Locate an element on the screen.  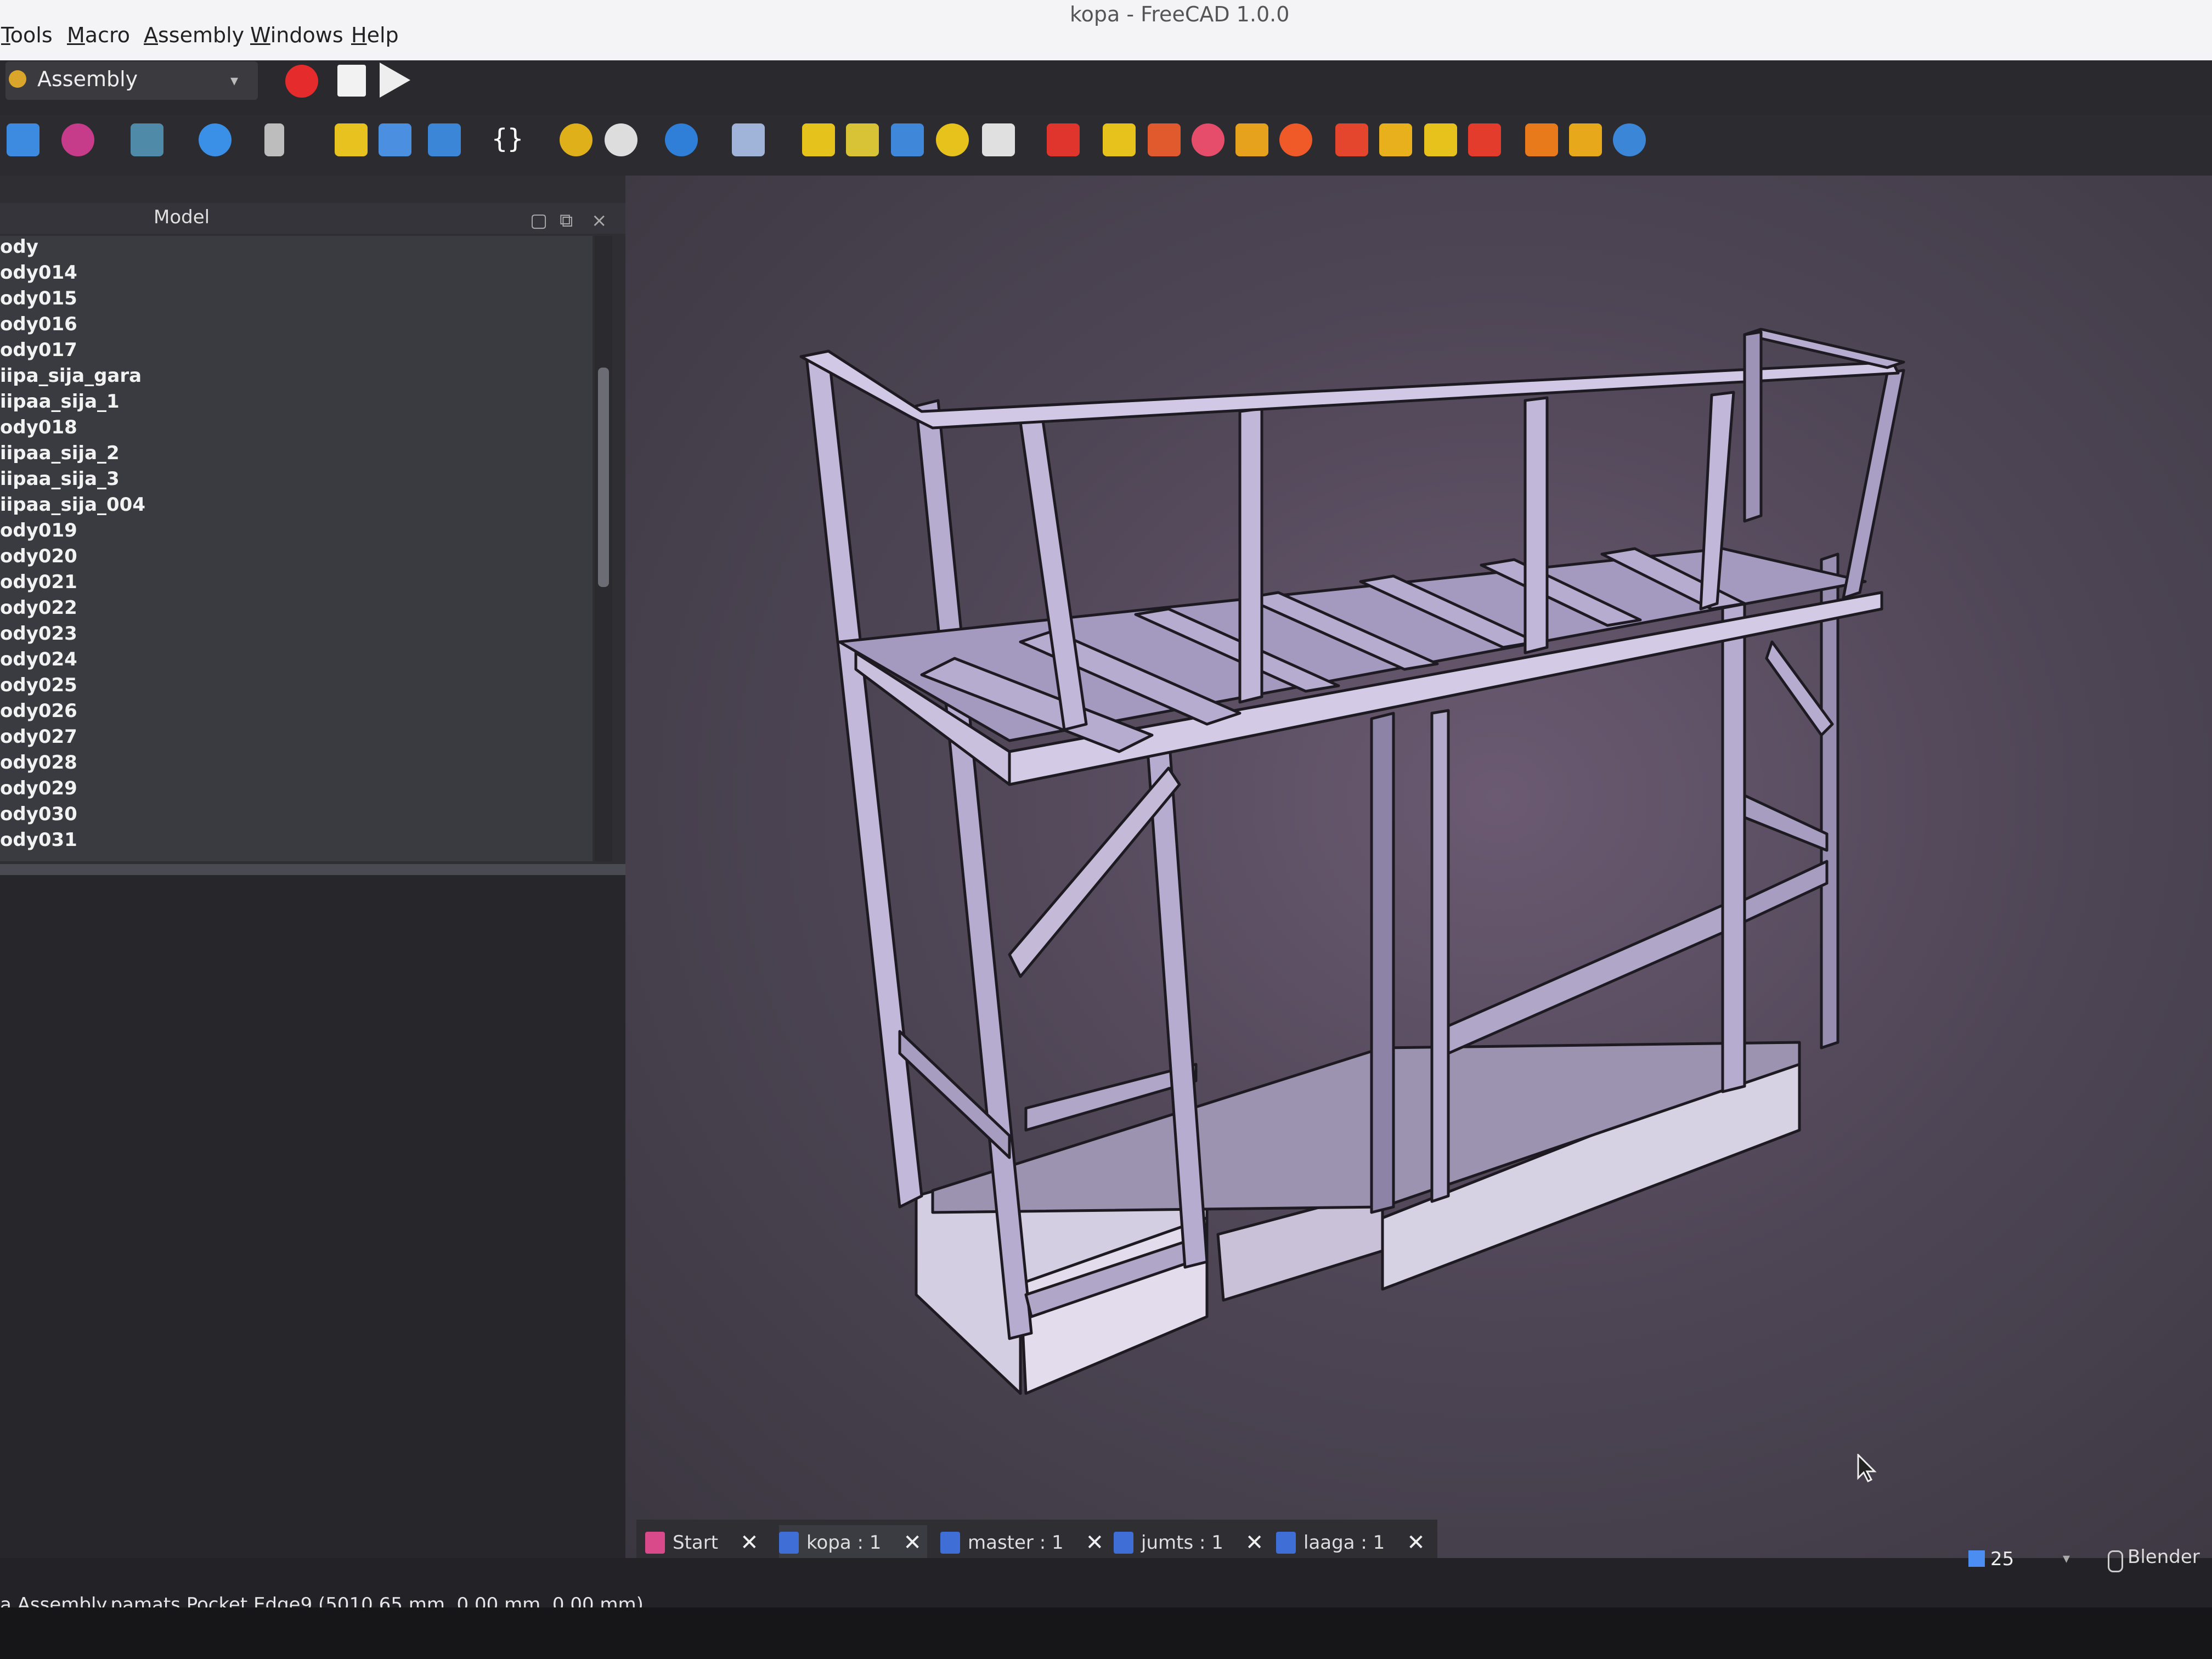
tab-kopa: kopa : 1 ✕ is located at coordinates (853, 1542).